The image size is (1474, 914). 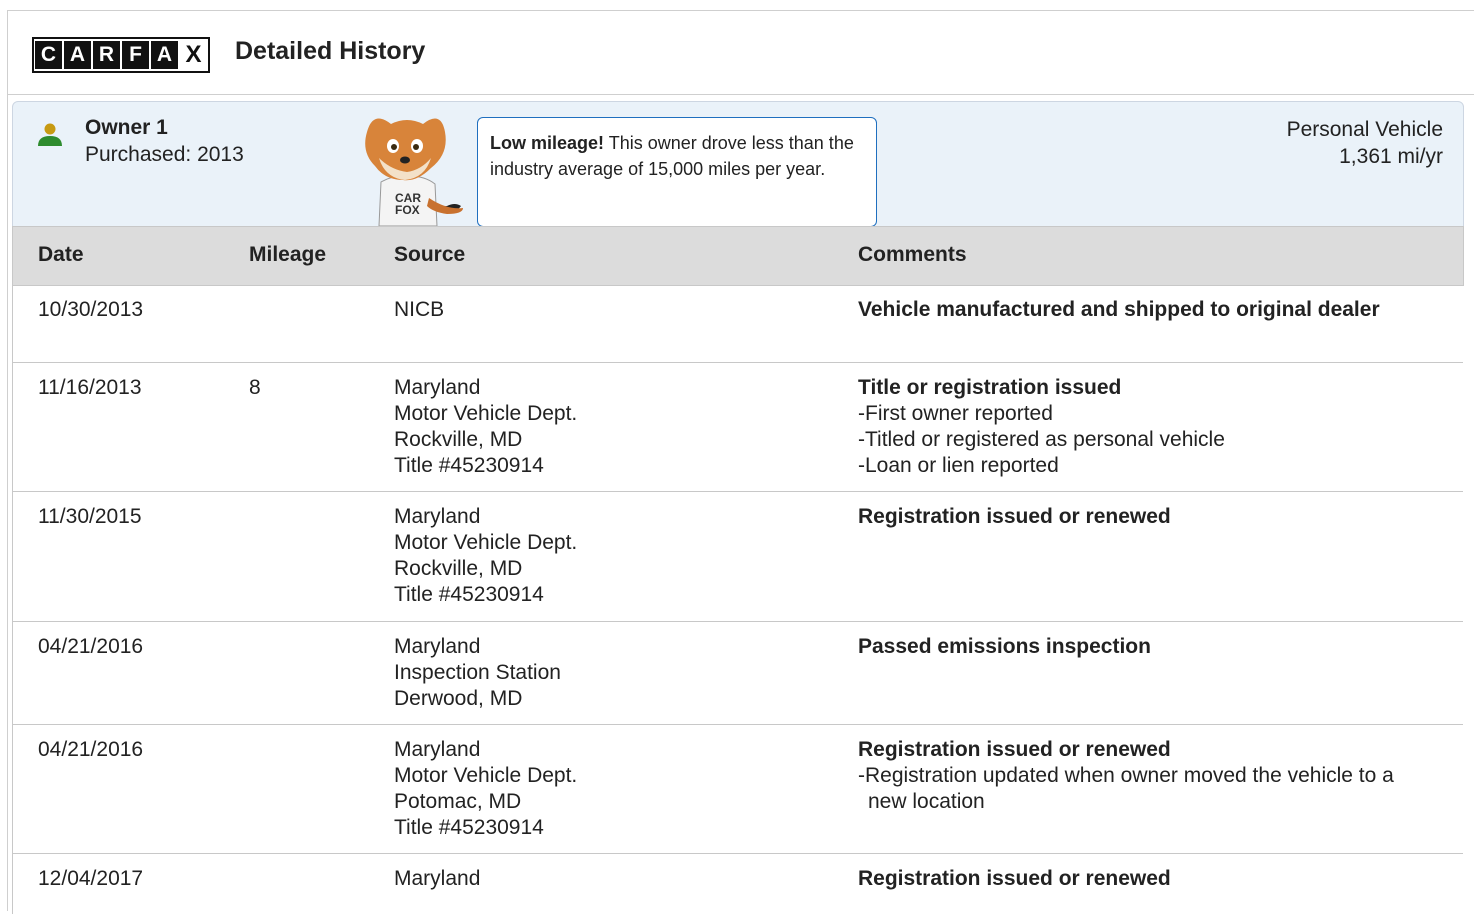 What do you see at coordinates (958, 465) in the screenshot?
I see `comment-item: -Loan or lien reported` at bounding box center [958, 465].